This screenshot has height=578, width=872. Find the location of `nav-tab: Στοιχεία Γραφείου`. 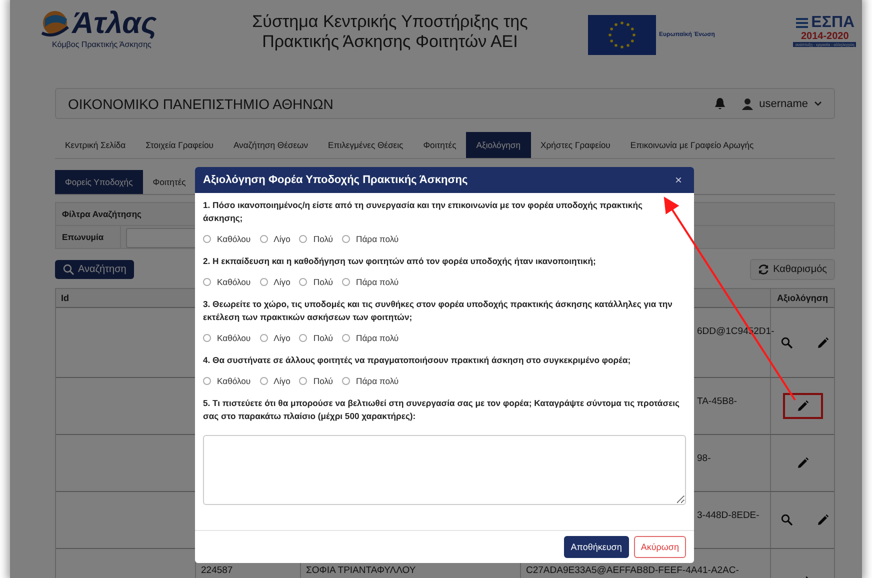

nav-tab: Στοιχεία Γραφείου is located at coordinates (180, 145).